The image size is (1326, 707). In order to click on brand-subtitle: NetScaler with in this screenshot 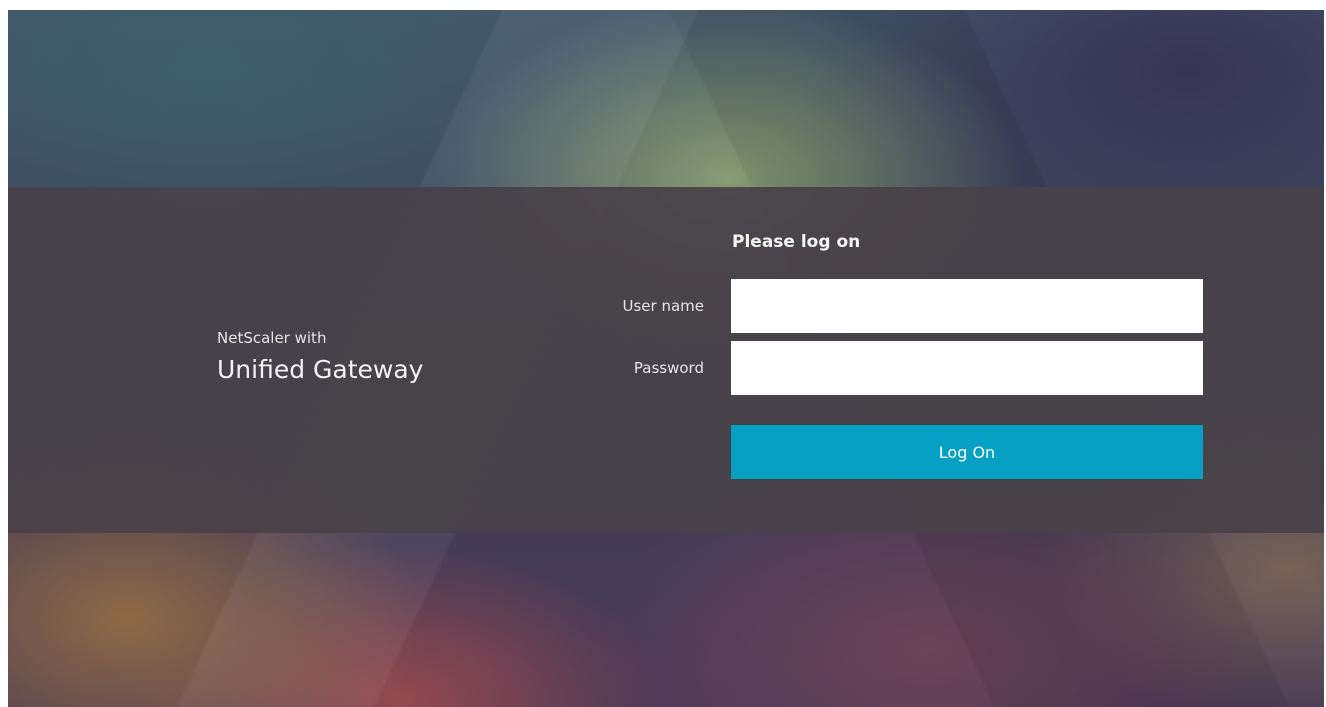, I will do `click(272, 338)`.